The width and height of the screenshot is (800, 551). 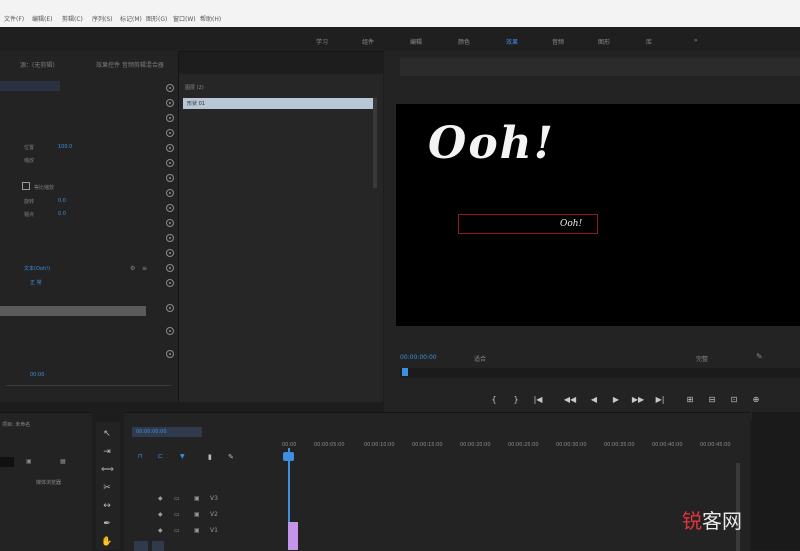 I want to click on effect-controls-tabs: 效果控件 音频剪辑混合器, so click(x=130, y=64).